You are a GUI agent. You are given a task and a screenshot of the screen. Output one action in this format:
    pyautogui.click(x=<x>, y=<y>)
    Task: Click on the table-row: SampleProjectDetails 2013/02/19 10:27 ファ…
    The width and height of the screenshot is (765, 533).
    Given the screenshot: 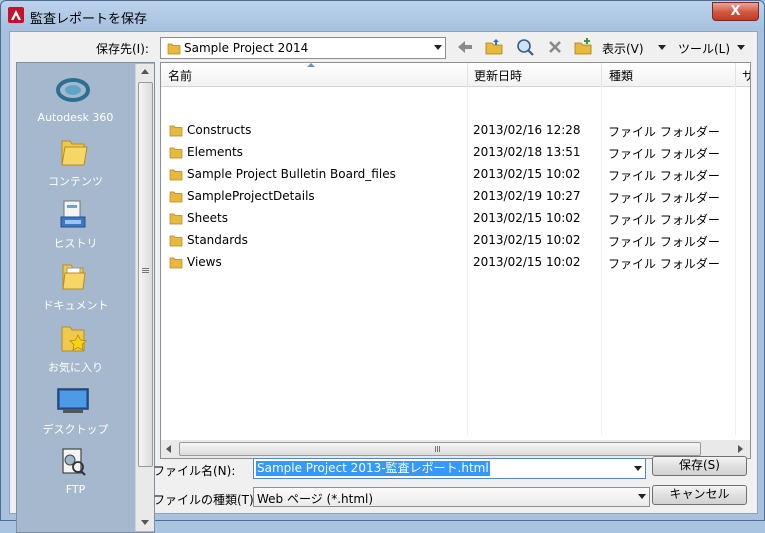 What is the action you would take?
    pyautogui.click(x=455, y=196)
    